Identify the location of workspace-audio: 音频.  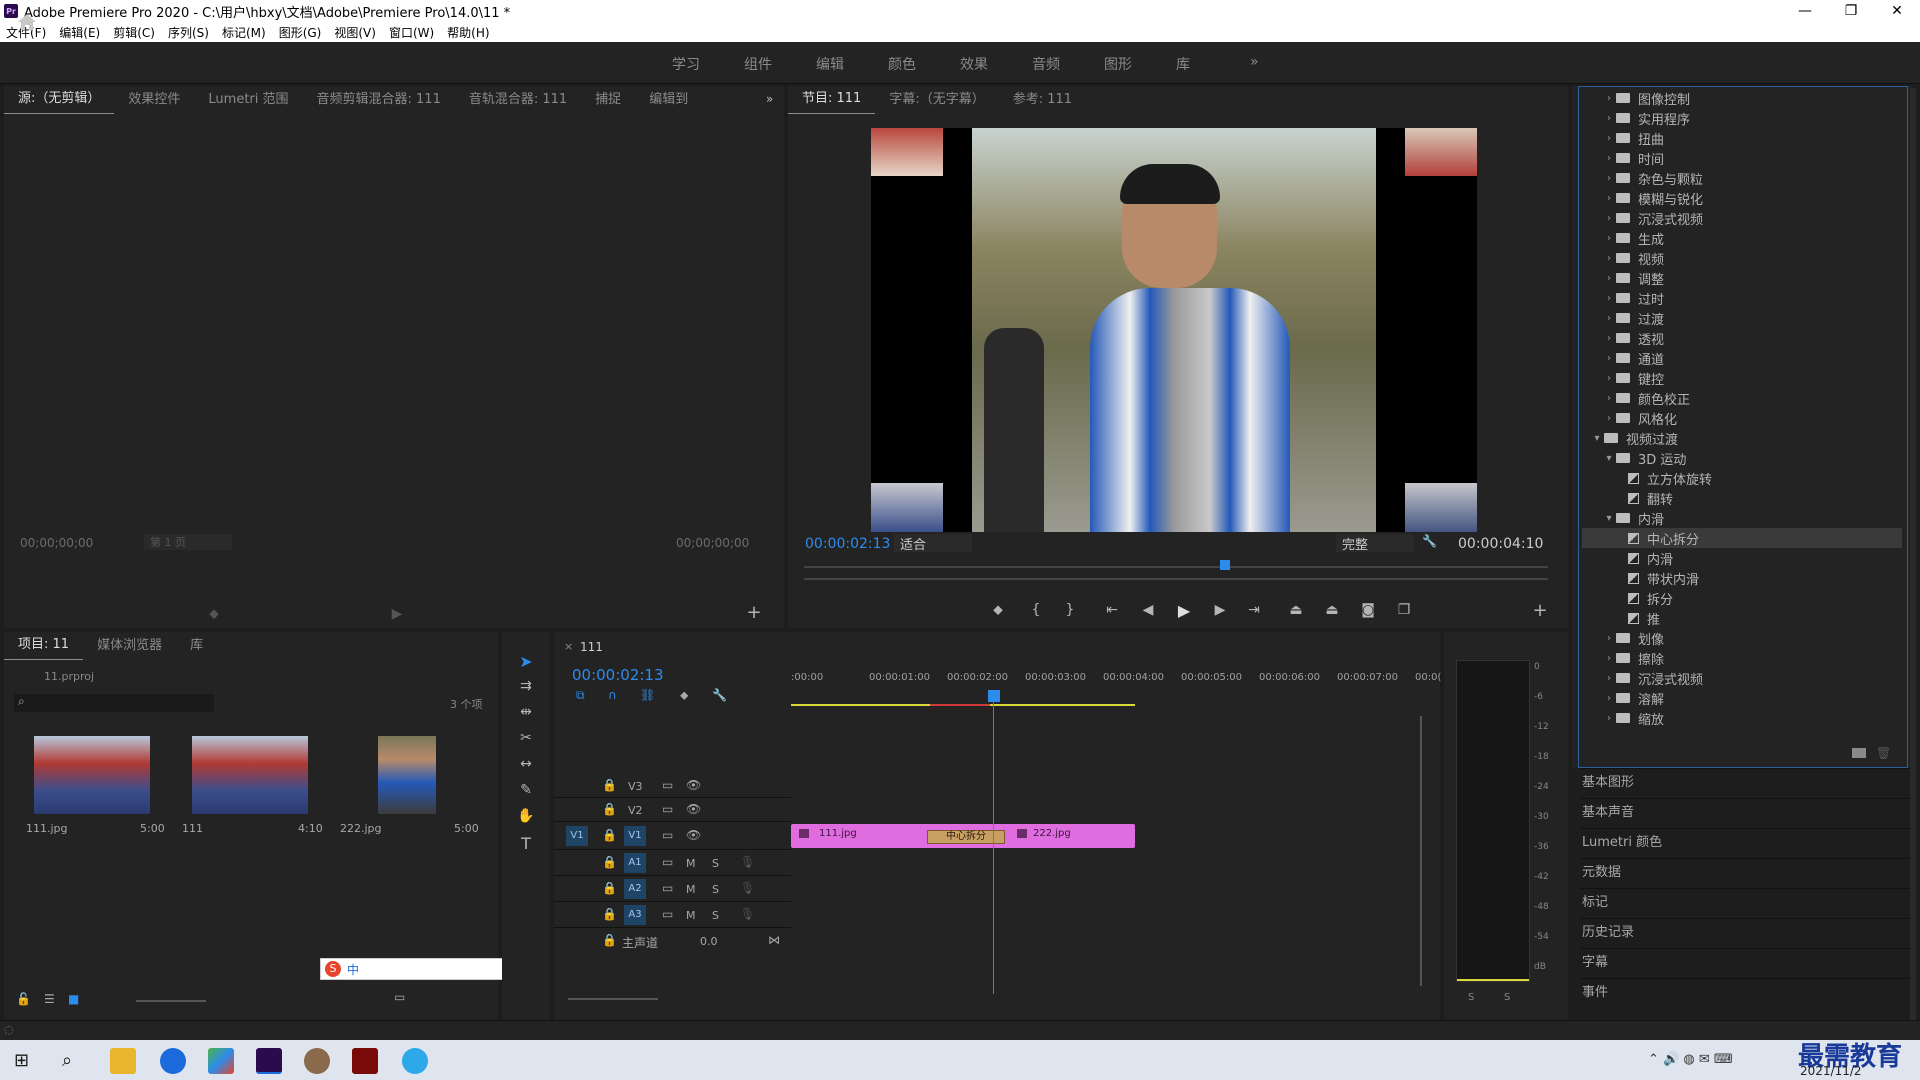
(1046, 64).